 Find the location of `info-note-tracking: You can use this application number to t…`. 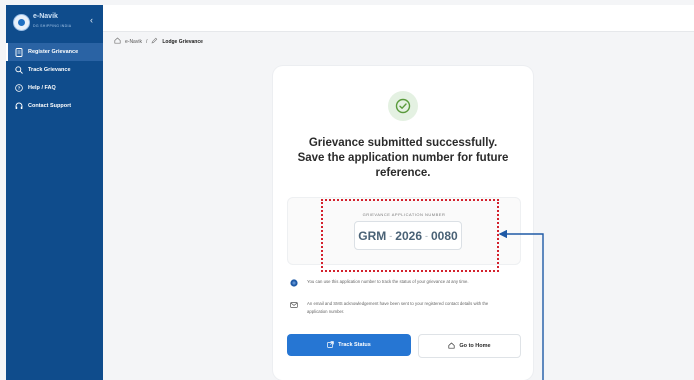

info-note-tracking: You can use this application number to t… is located at coordinates (395, 282).